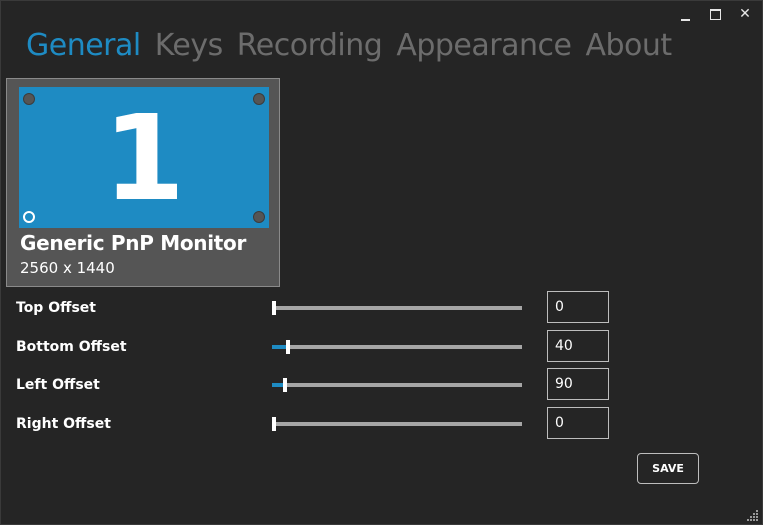 This screenshot has width=763, height=525. What do you see at coordinates (397, 347) in the screenshot?
I see `bottom-offset-slider` at bounding box center [397, 347].